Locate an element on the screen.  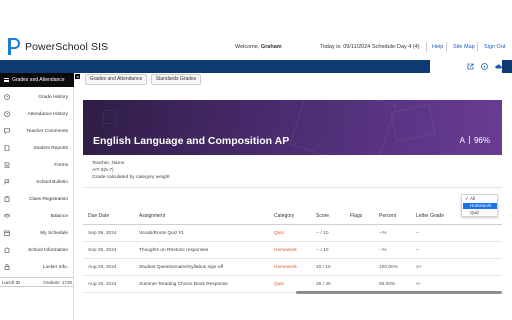
filter-option-label: Quiz is located at coordinates (475, 212).